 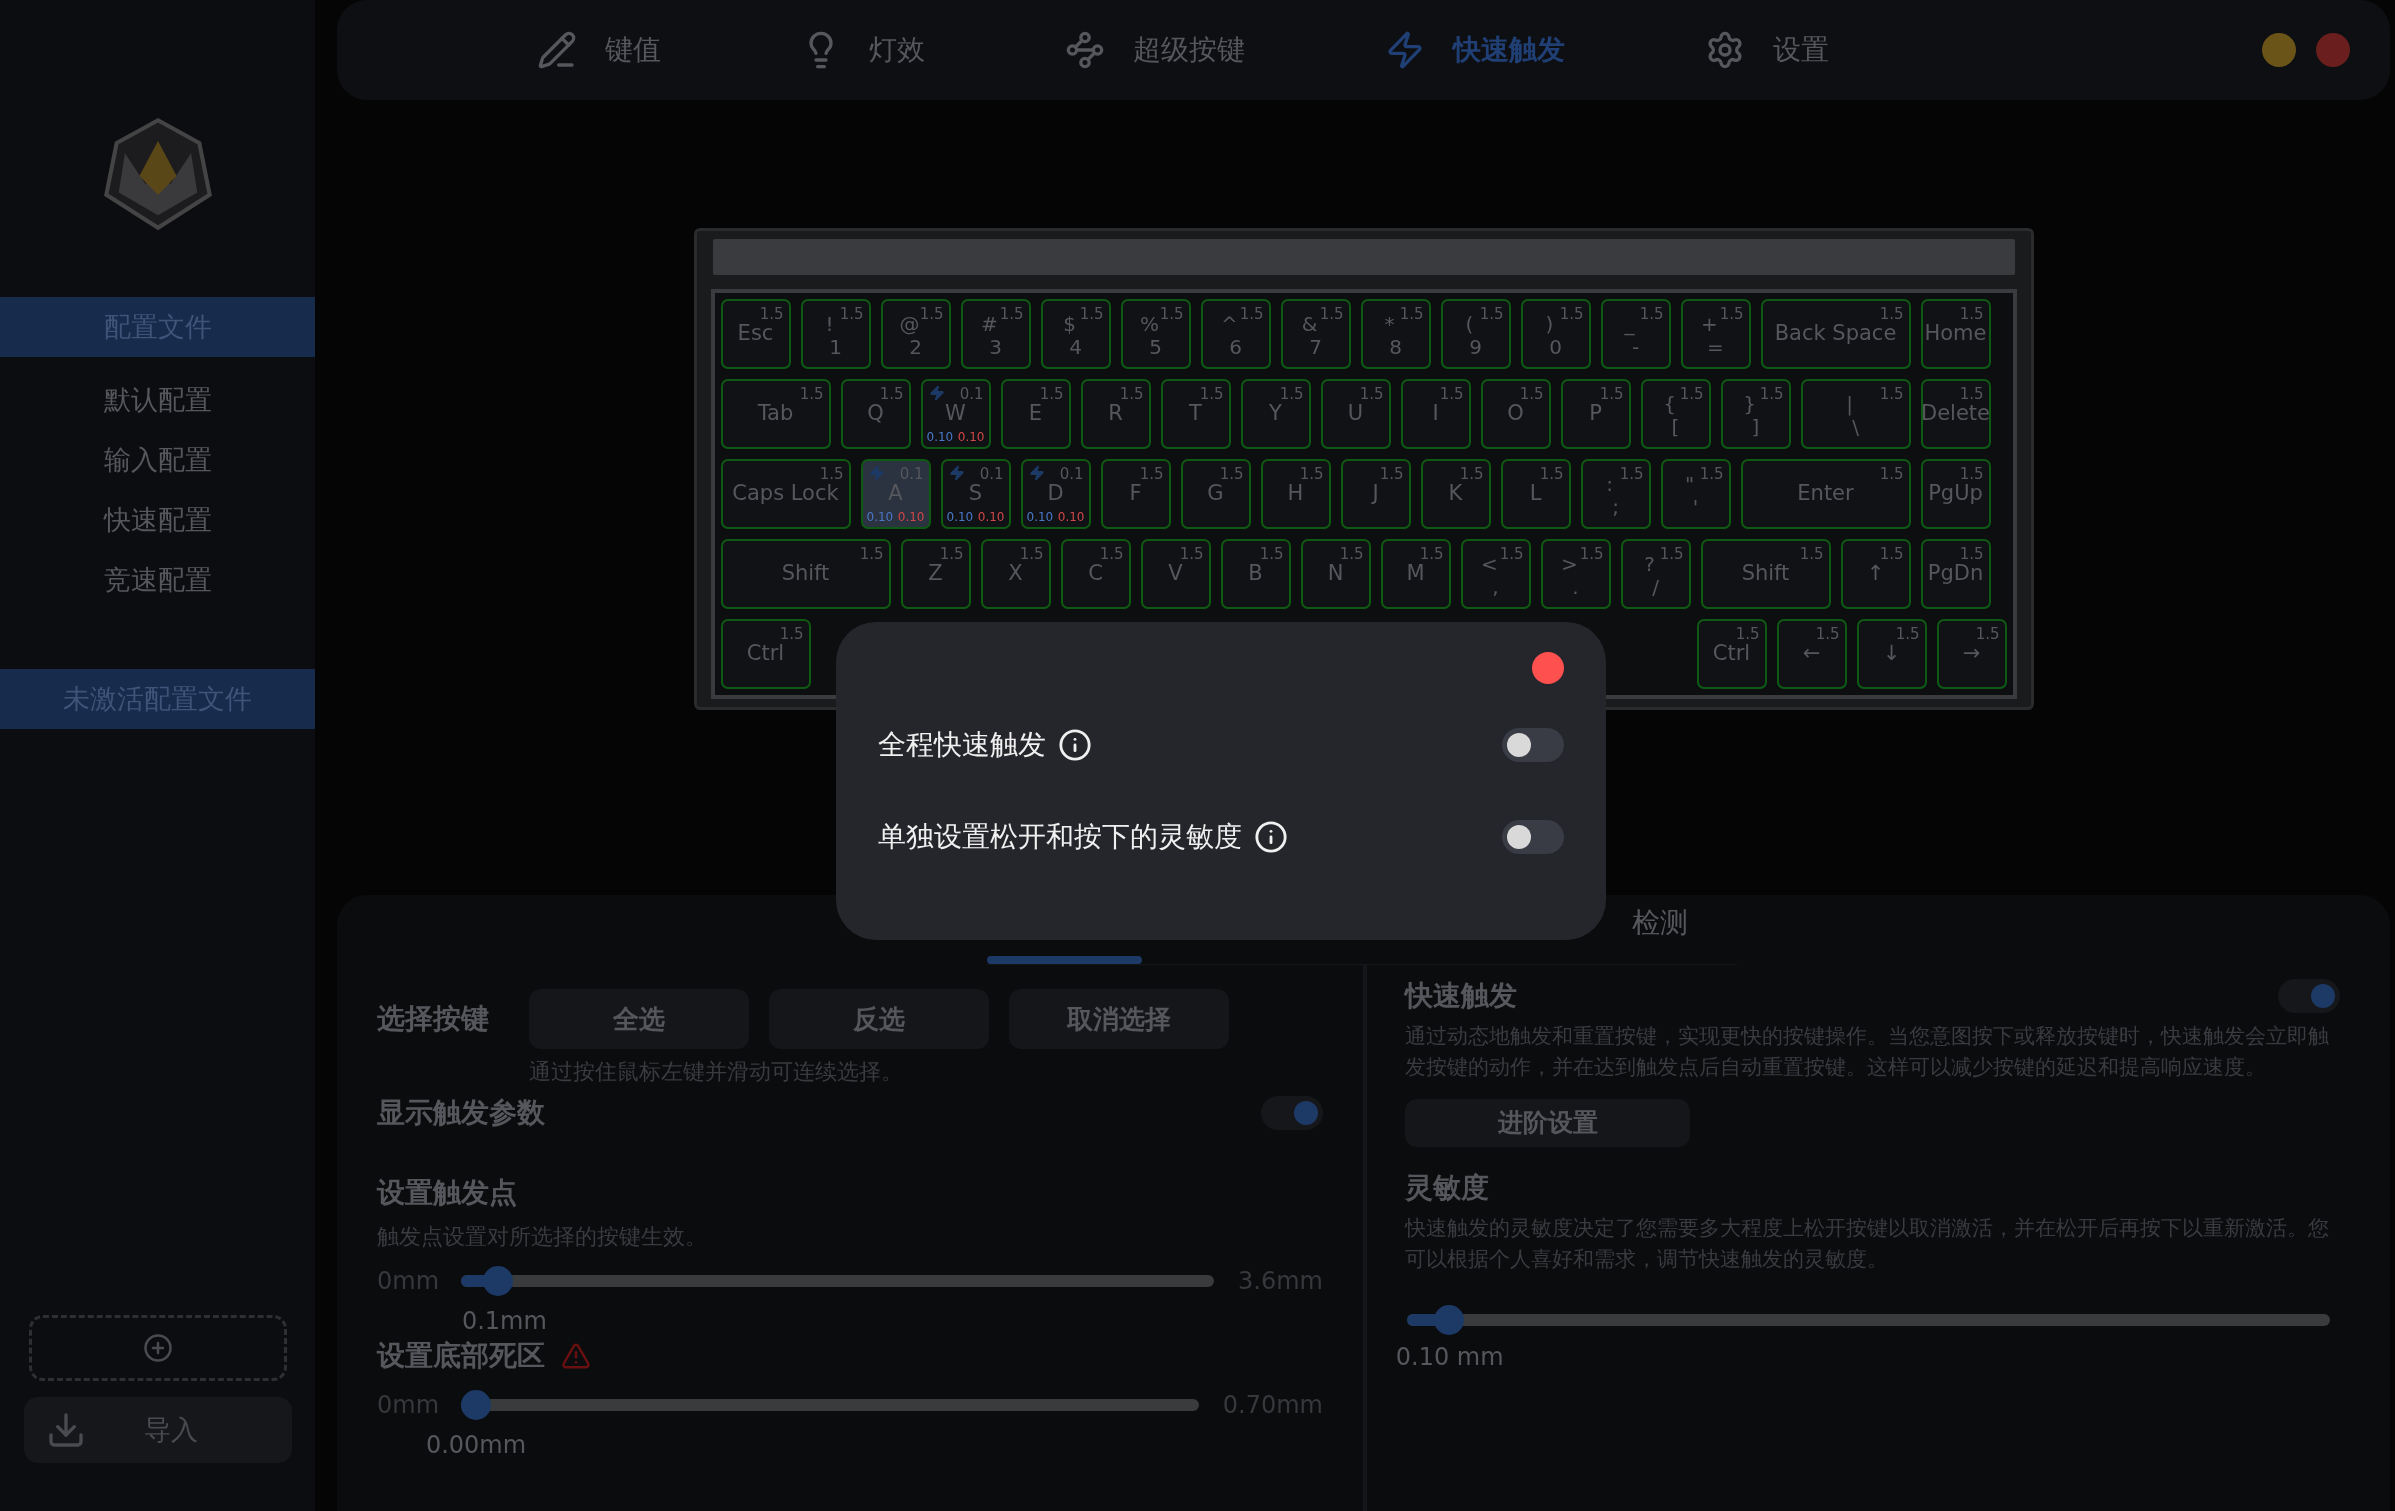 I want to click on keyboard-key: 1.5 R, so click(x=1115, y=414).